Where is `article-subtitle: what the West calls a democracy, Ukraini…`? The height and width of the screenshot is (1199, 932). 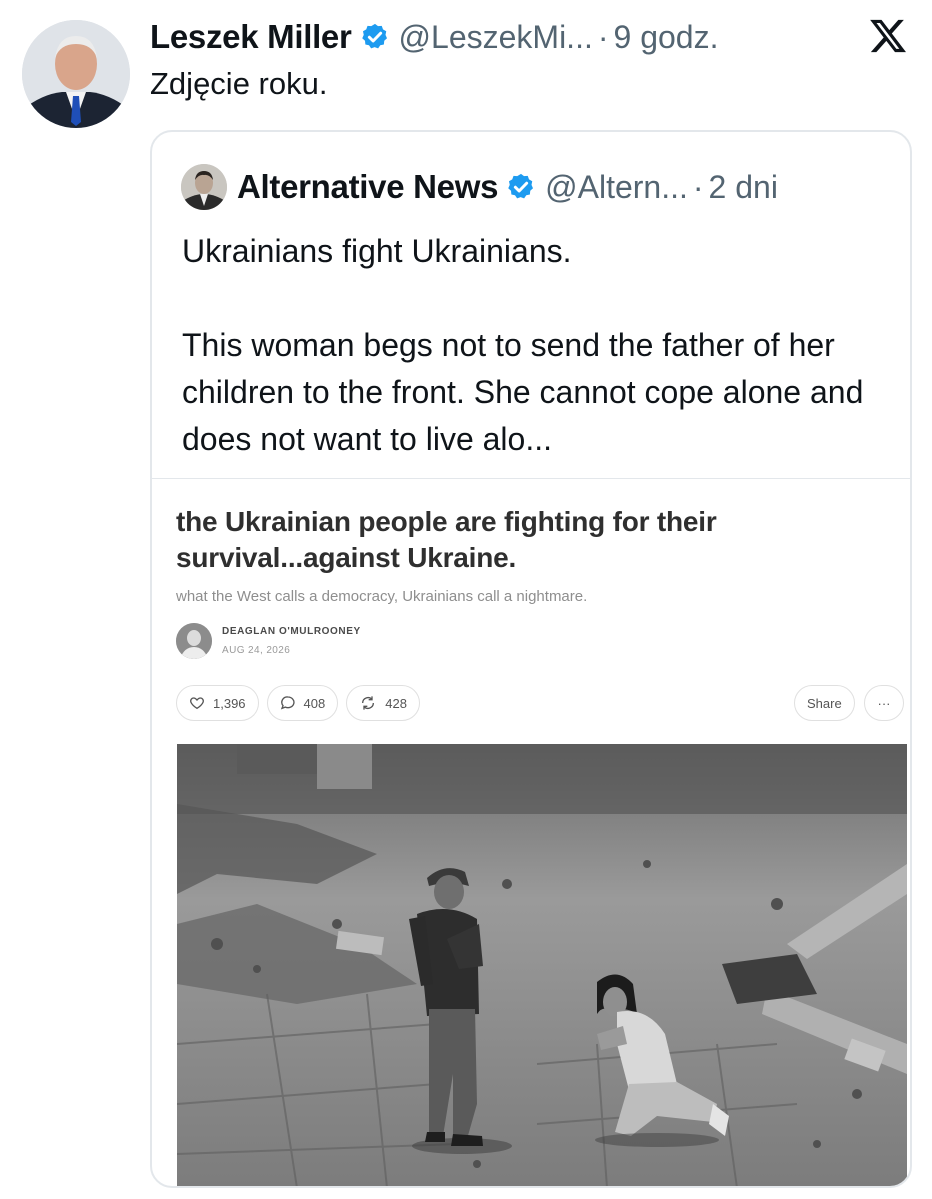 article-subtitle: what the West calls a democracy, Ukraini… is located at coordinates (382, 596).